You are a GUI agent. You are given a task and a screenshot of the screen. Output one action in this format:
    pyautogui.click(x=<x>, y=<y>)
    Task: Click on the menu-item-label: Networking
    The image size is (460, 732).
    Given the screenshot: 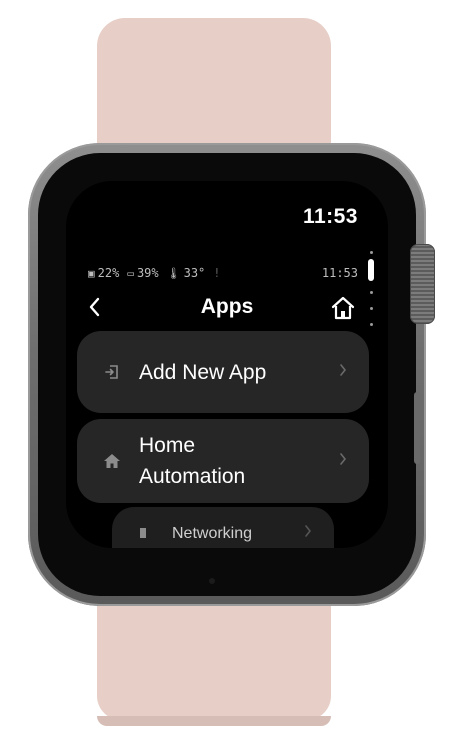 What is the action you would take?
    pyautogui.click(x=212, y=533)
    